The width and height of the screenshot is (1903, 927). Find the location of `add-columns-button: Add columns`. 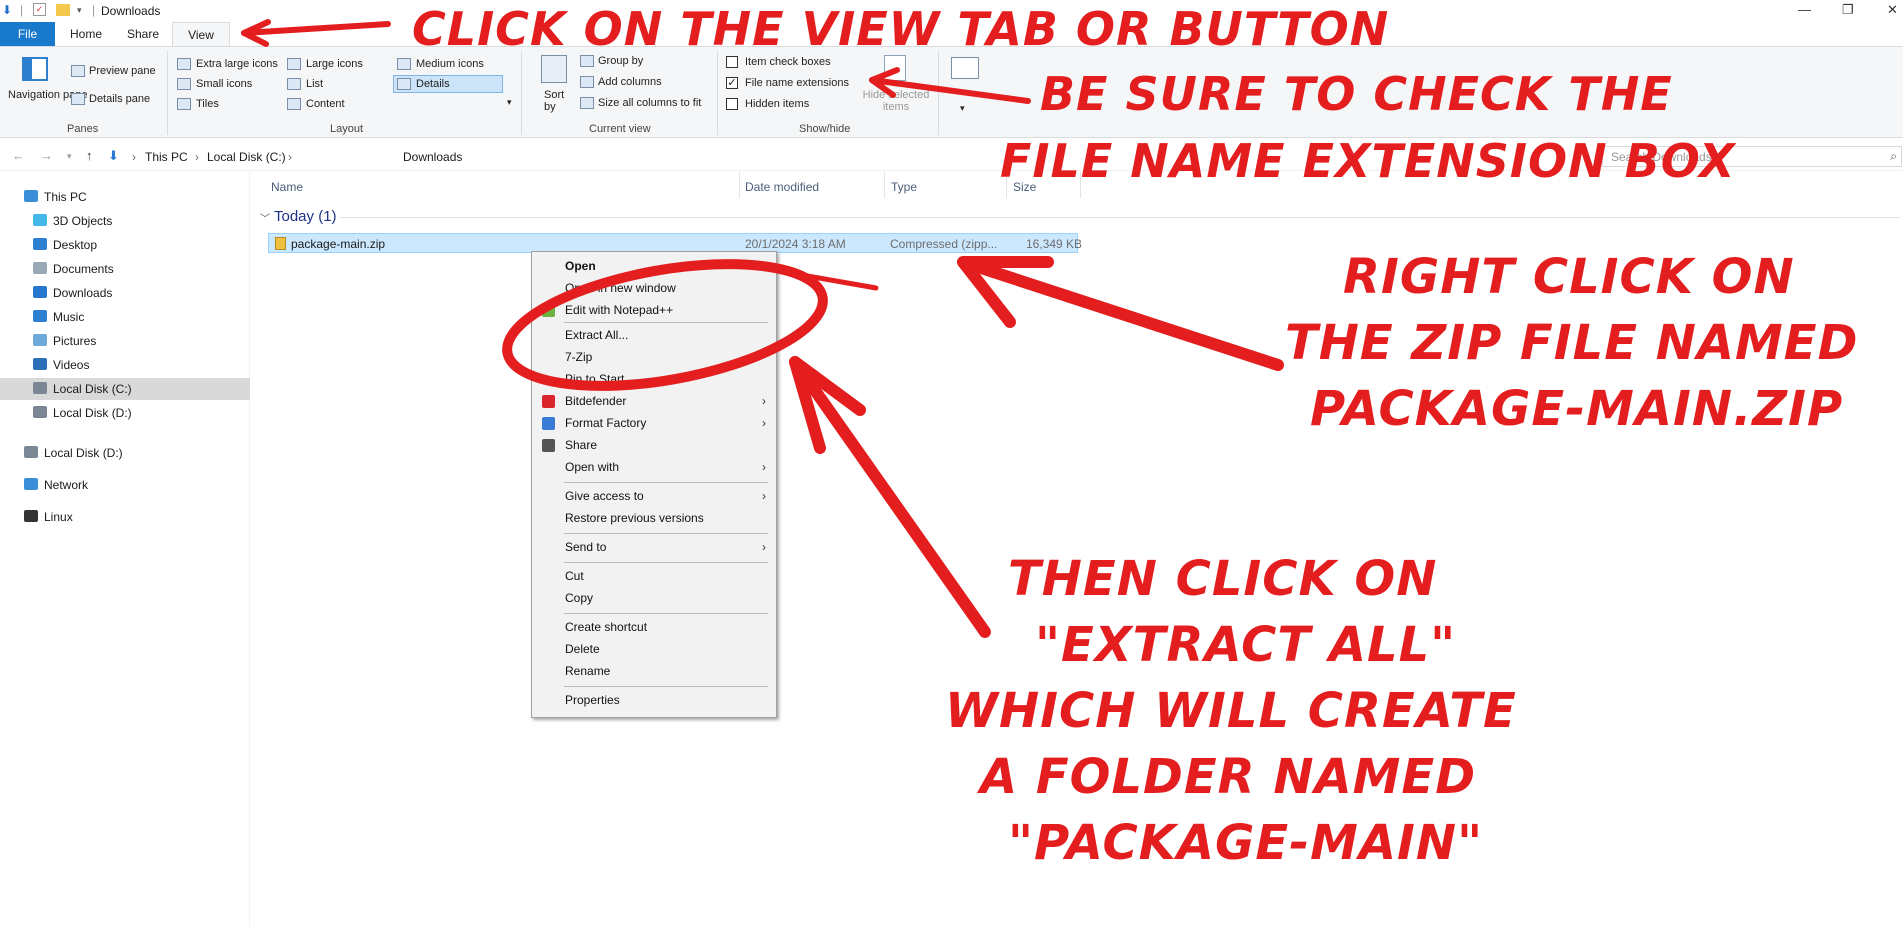

add-columns-button: Add columns is located at coordinates (630, 82).